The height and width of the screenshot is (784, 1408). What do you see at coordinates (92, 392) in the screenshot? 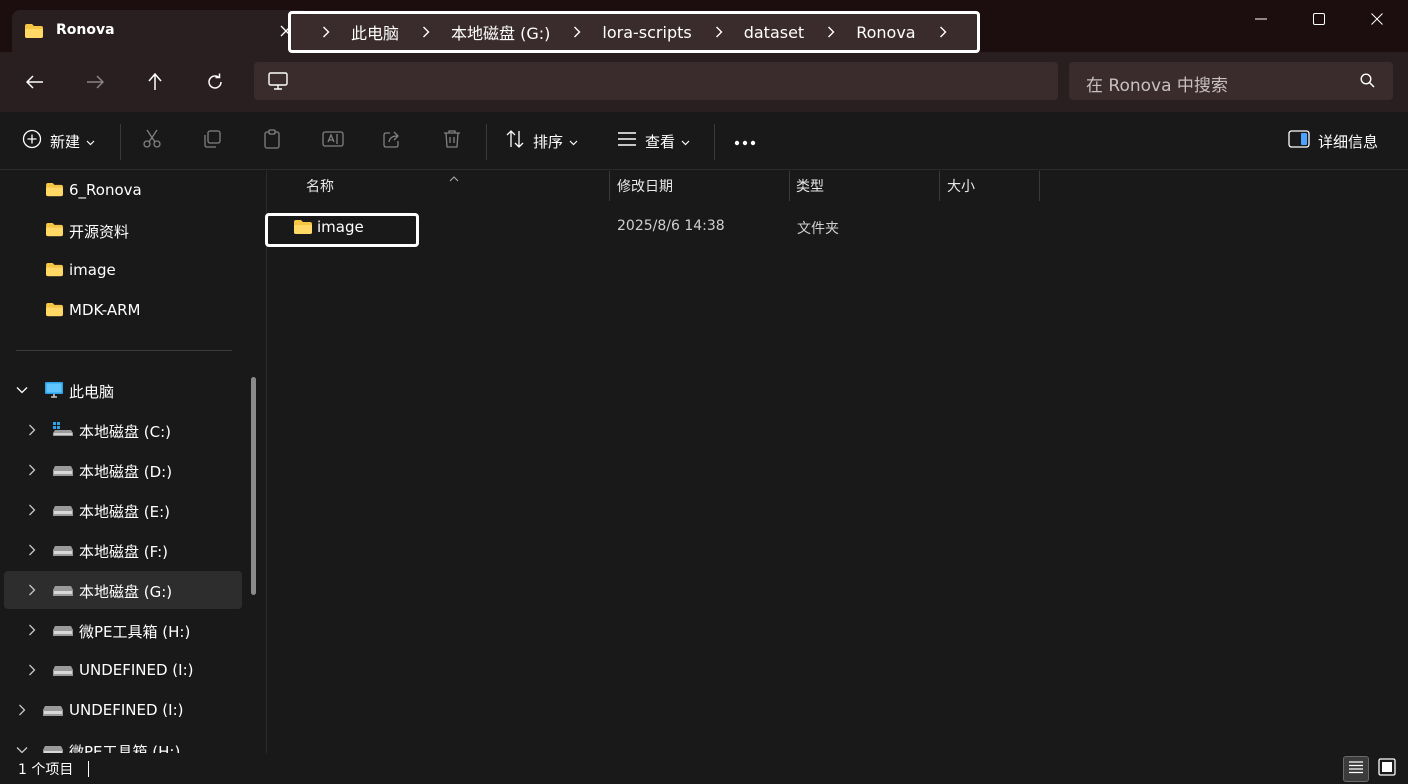
I see `nav-label: 此电脑` at bounding box center [92, 392].